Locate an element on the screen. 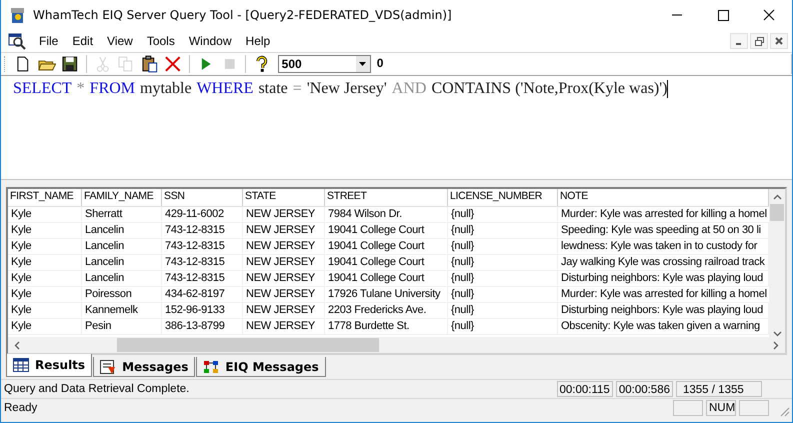  query-token: 'New Jersey' is located at coordinates (346, 89).